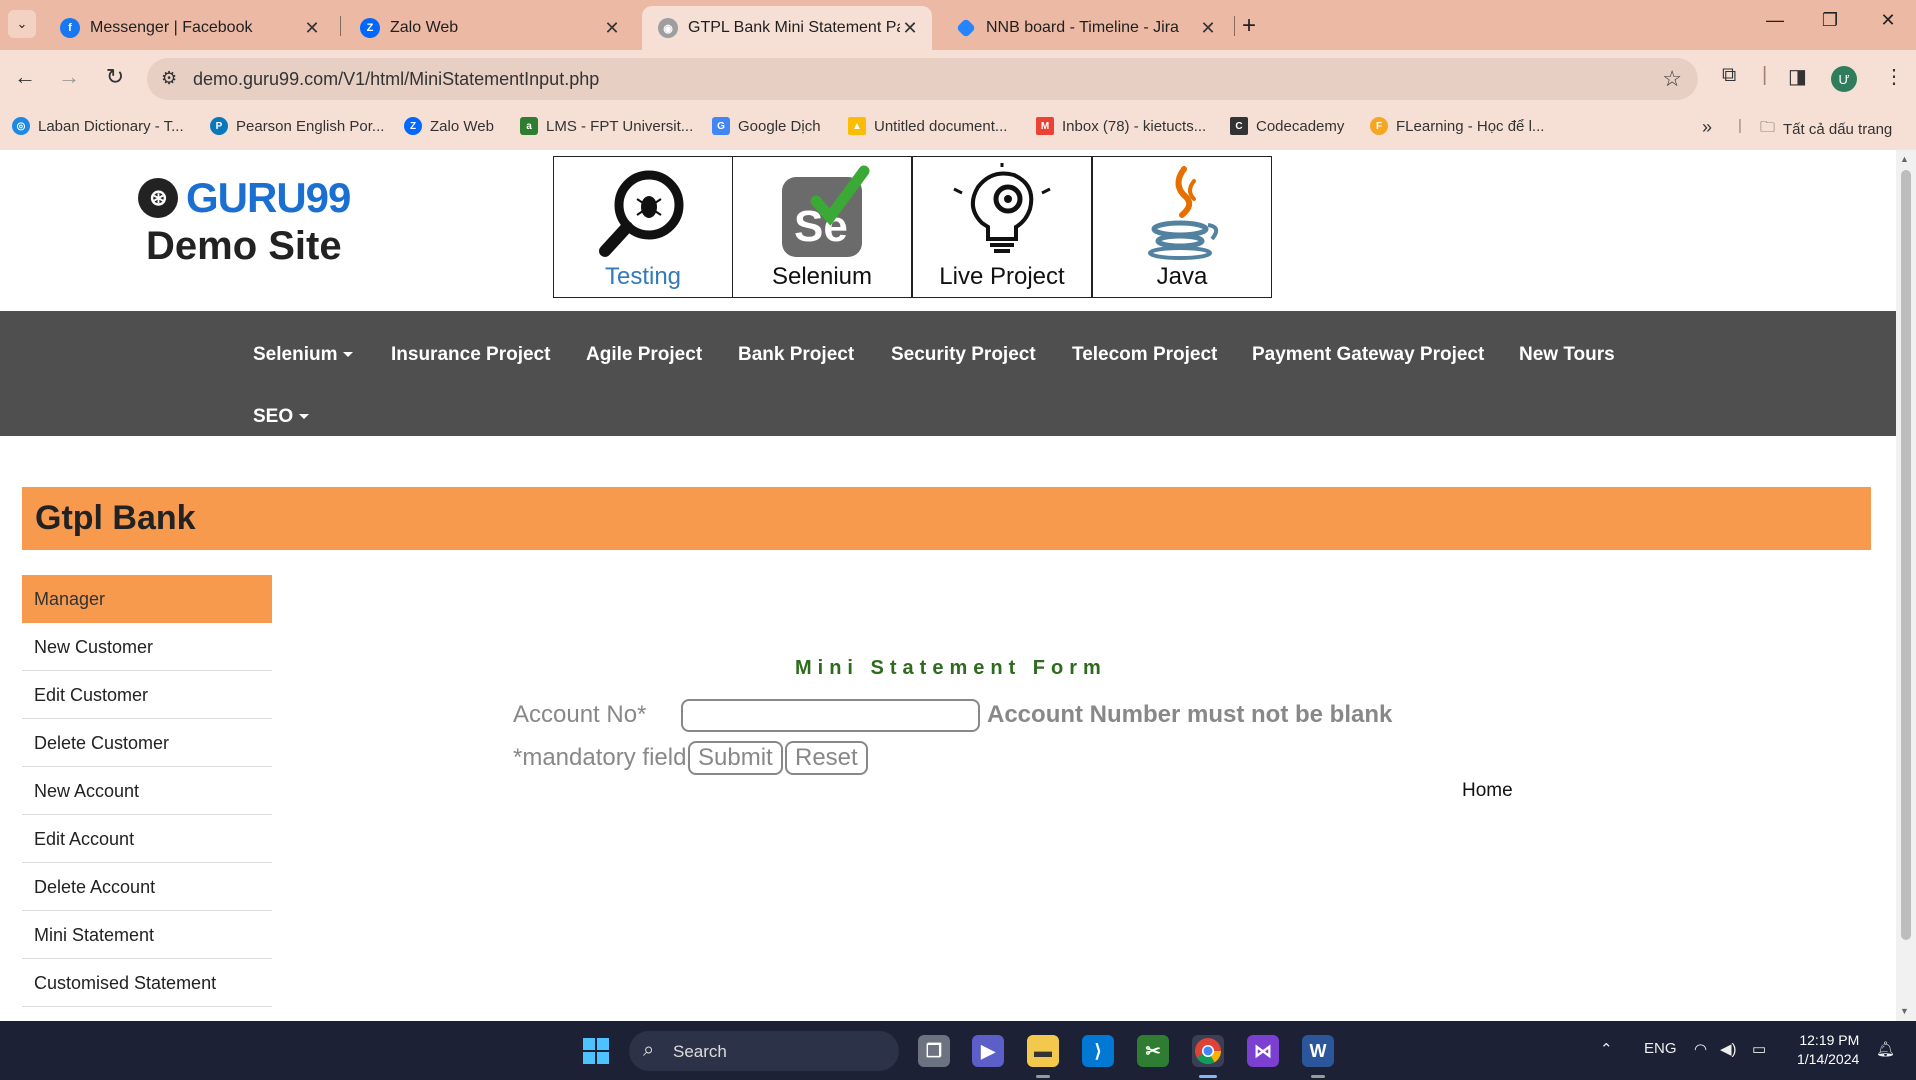  What do you see at coordinates (169, 78) in the screenshot?
I see `site-info-icon: ⚙` at bounding box center [169, 78].